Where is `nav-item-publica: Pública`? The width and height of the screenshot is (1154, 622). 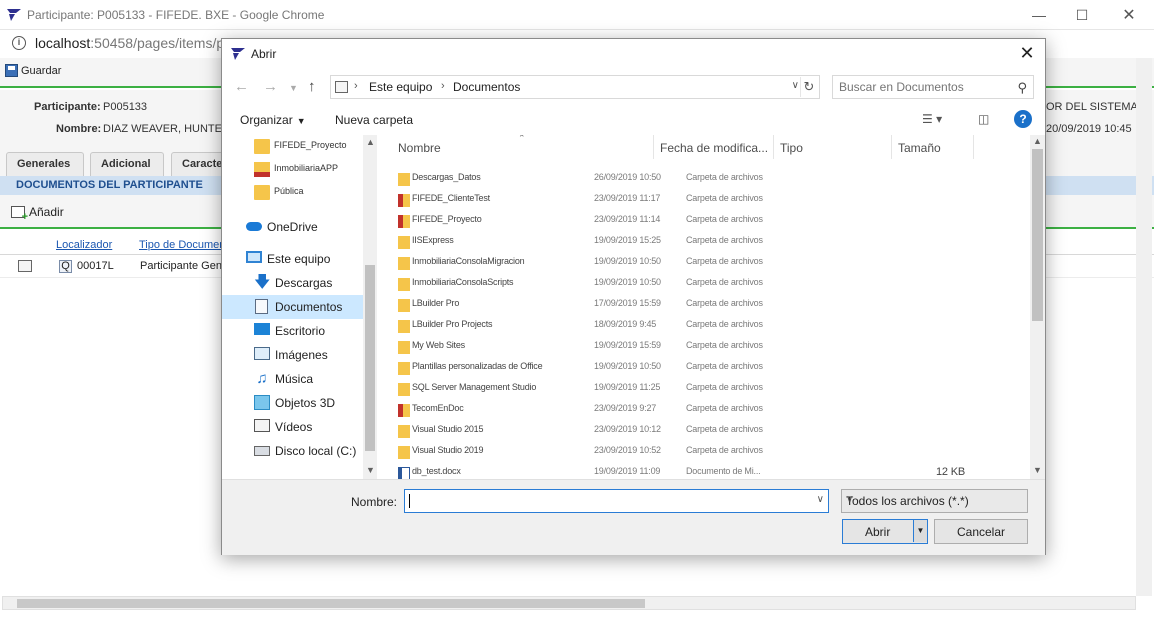 nav-item-publica: Pública is located at coordinates (292, 193).